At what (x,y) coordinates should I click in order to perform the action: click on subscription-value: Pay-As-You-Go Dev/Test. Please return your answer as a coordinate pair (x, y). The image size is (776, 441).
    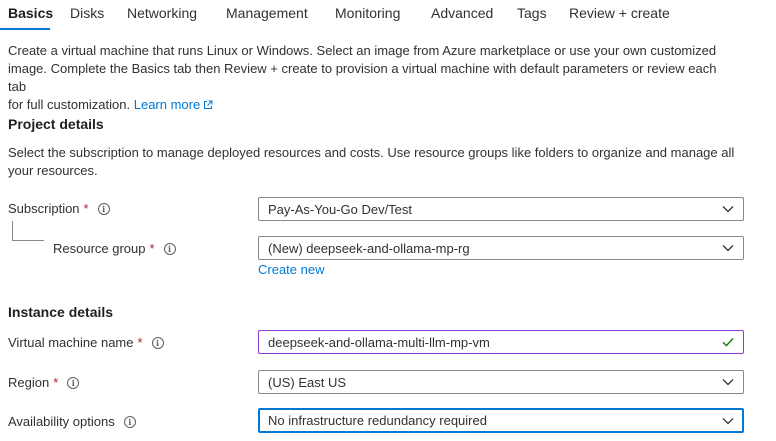
    Looking at the image, I should click on (340, 209).